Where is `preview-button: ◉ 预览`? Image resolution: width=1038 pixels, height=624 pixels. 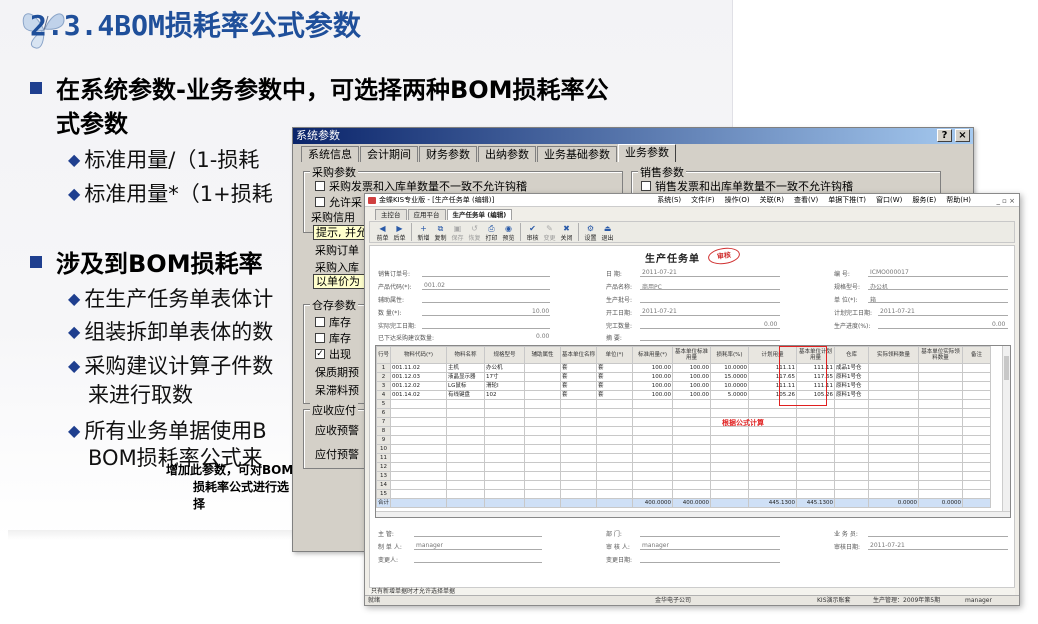 preview-button: ◉ 预览 is located at coordinates (508, 232).